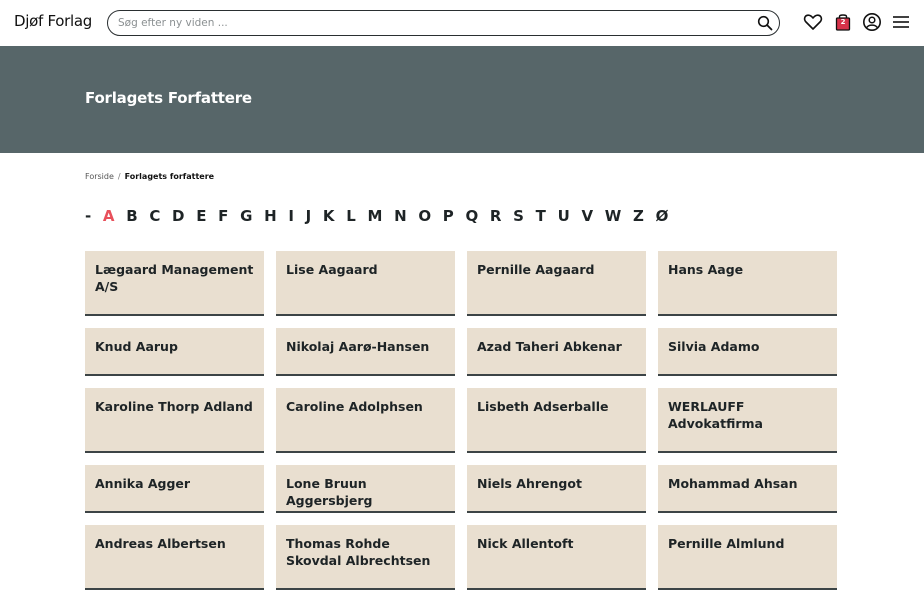  Describe the element at coordinates (131, 216) in the screenshot. I see `alphabet-letter-b: B` at that location.